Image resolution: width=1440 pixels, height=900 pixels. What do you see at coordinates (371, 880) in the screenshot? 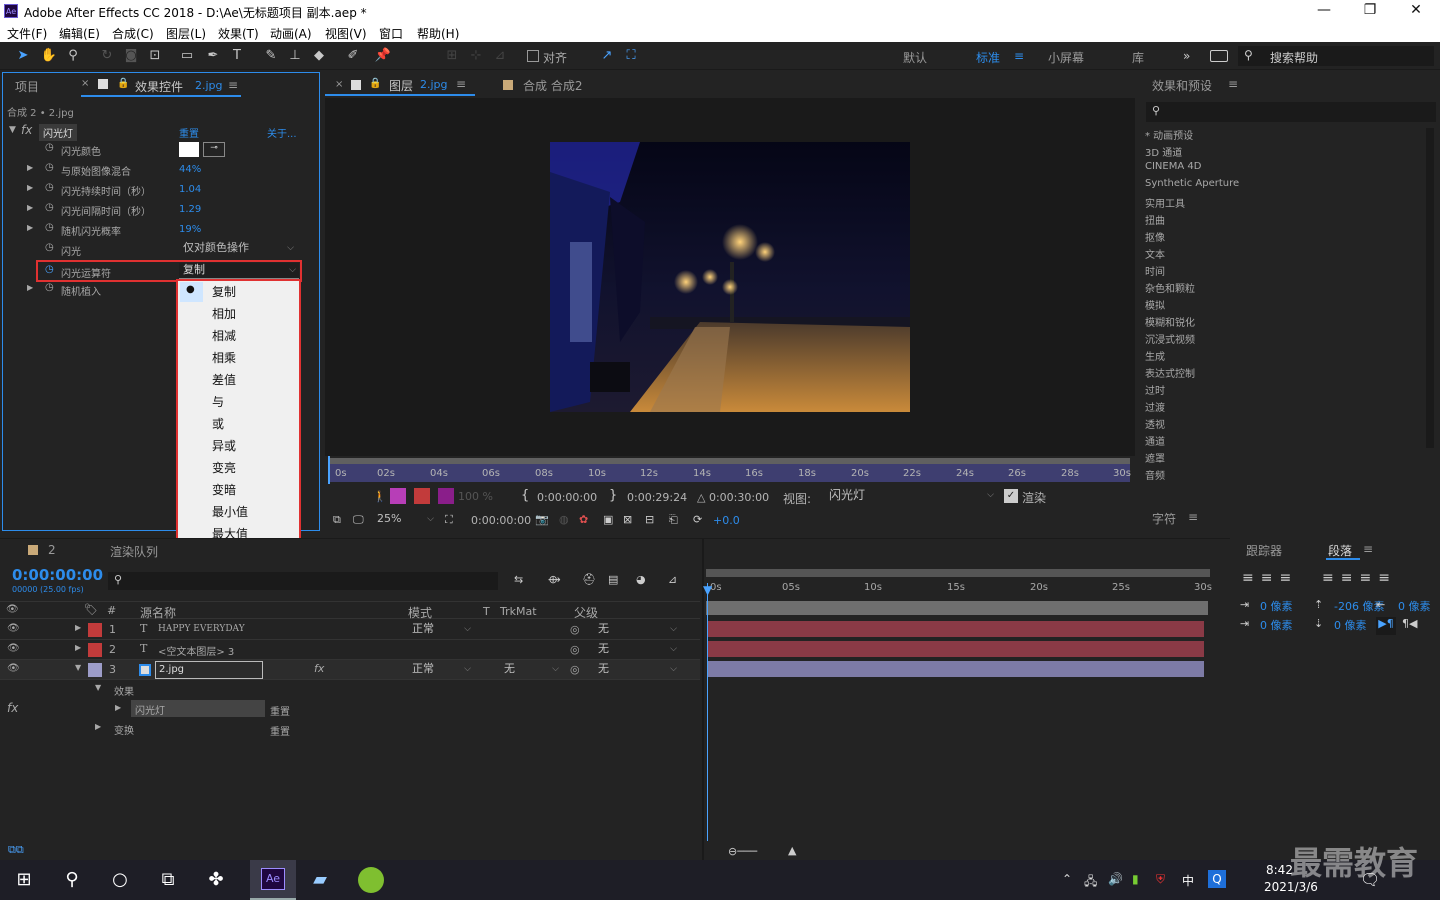
I see `melon-app-icon` at bounding box center [371, 880].